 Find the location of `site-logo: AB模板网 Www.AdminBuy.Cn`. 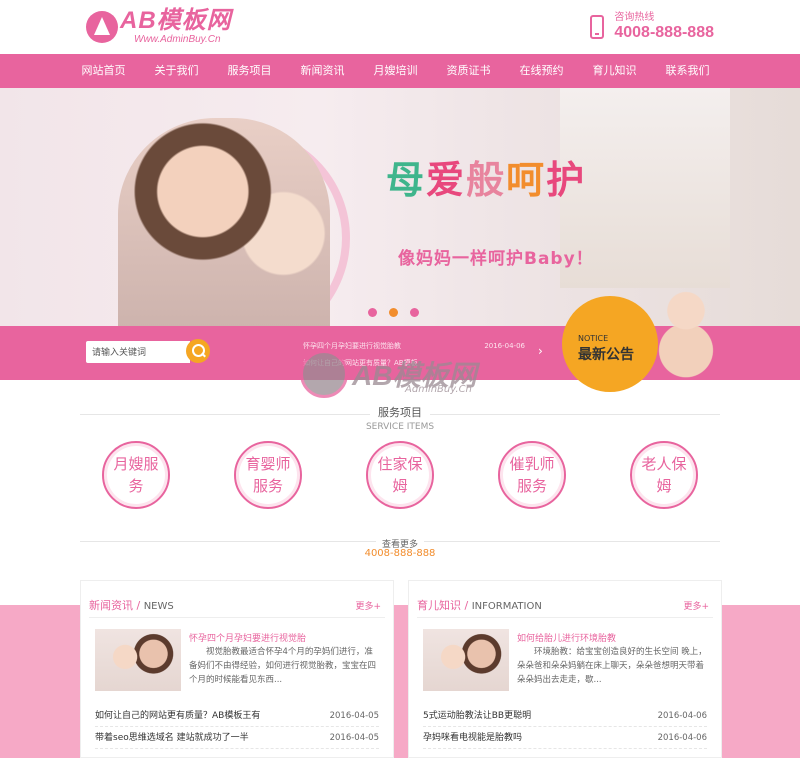

site-logo: AB模板网 Www.AdminBuy.Cn is located at coordinates (159, 26).